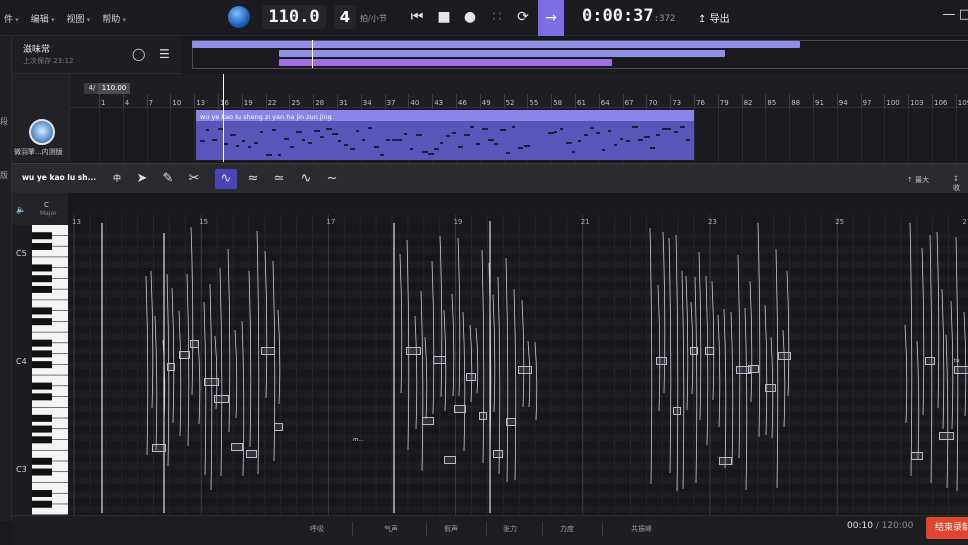 The height and width of the screenshot is (545, 968). Describe the element at coordinates (345, 17) in the screenshot. I see `beats-per-bar-display: 4` at that location.